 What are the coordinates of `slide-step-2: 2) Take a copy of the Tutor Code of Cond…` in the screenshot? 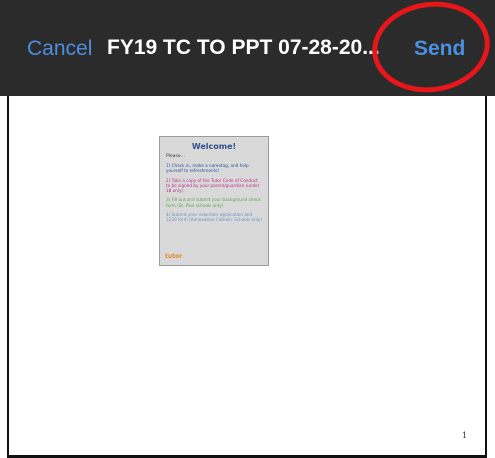 It's located at (213, 185).